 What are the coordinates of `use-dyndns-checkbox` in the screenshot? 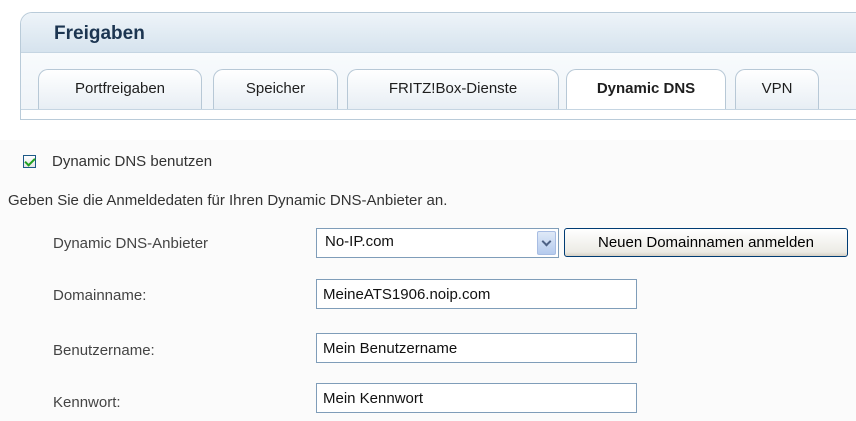 It's located at (29, 161).